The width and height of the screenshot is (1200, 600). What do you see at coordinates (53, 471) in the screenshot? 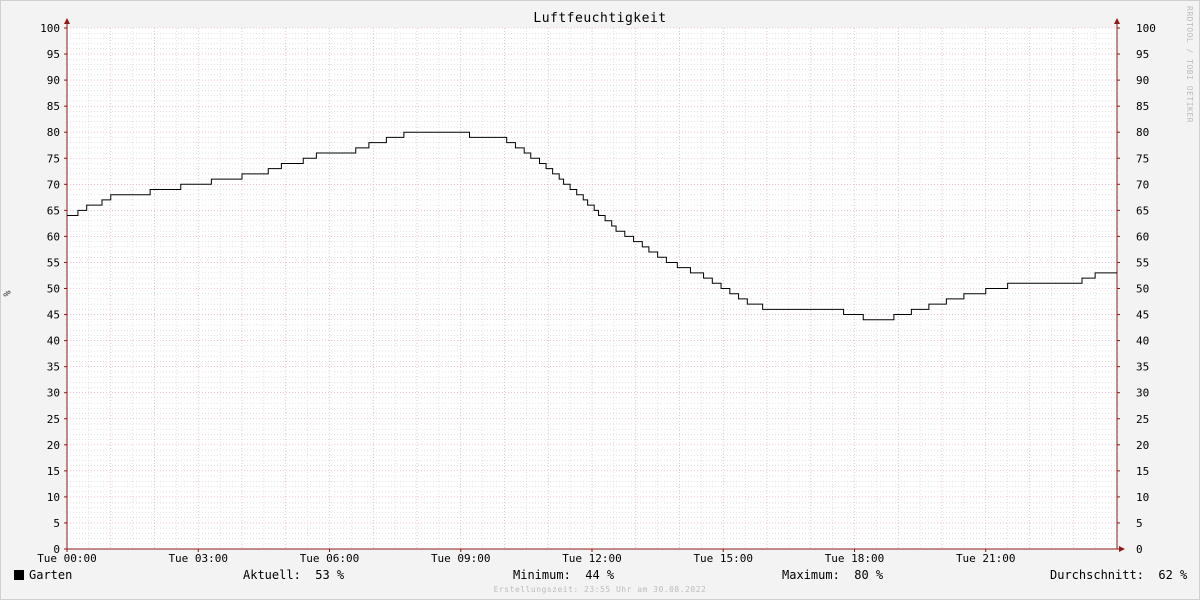
I see `y-tick-label-left: 15` at bounding box center [53, 471].